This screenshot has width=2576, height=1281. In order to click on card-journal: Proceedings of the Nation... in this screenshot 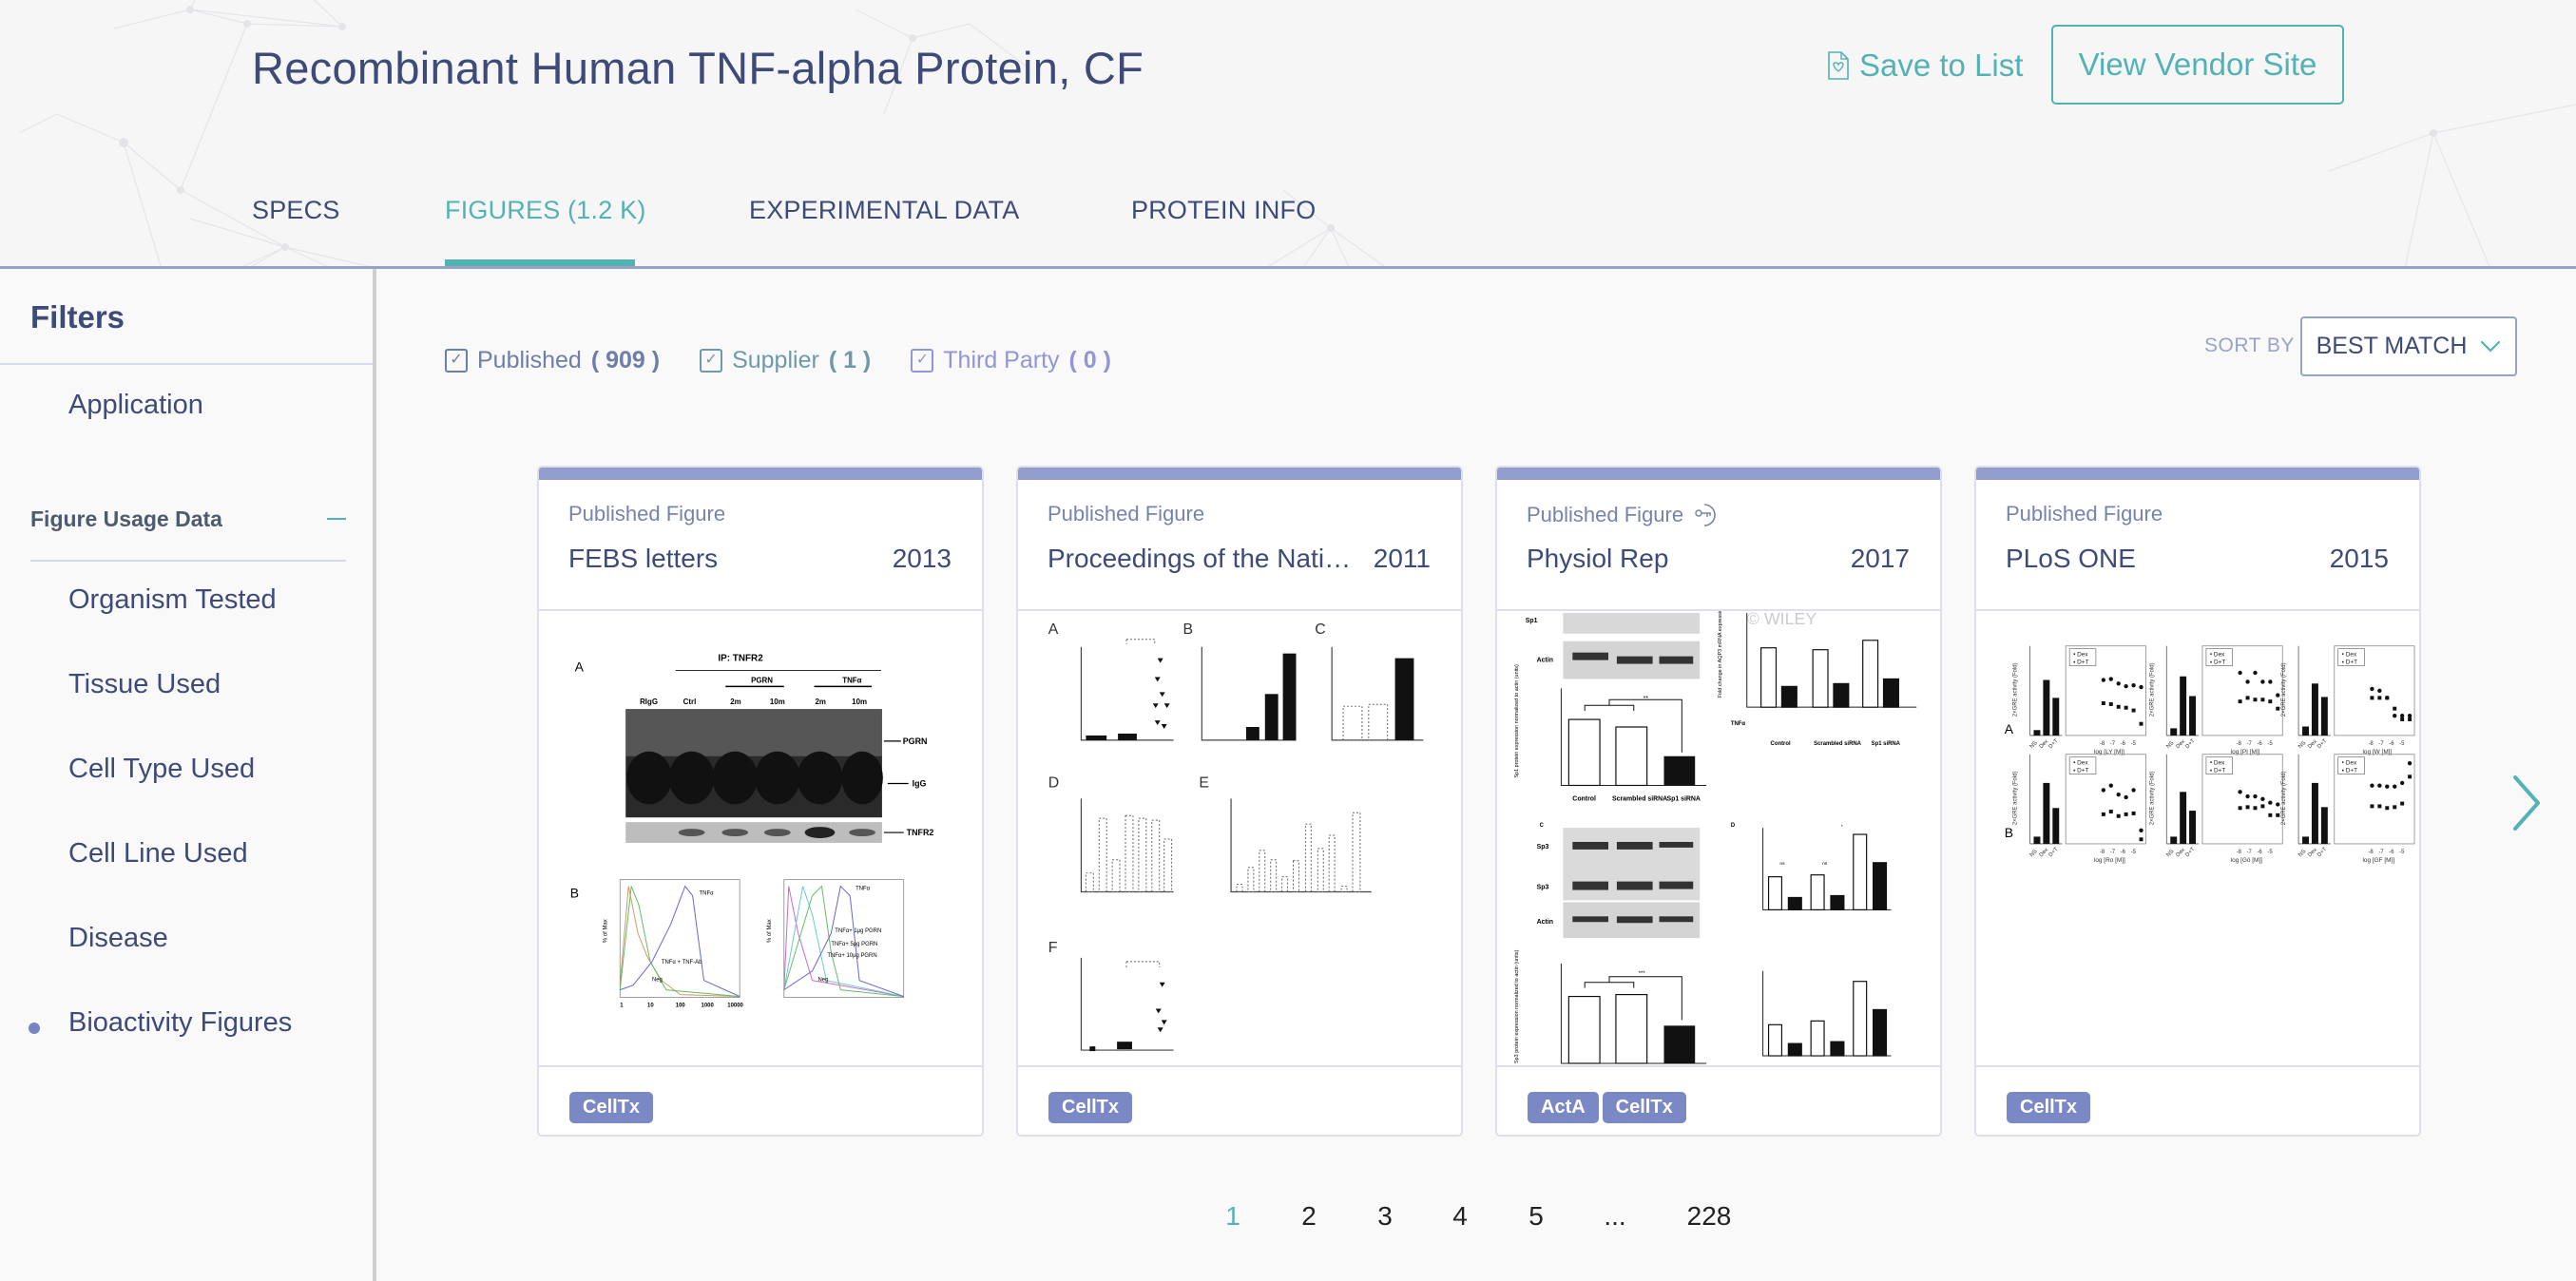, I will do `click(1204, 559)`.